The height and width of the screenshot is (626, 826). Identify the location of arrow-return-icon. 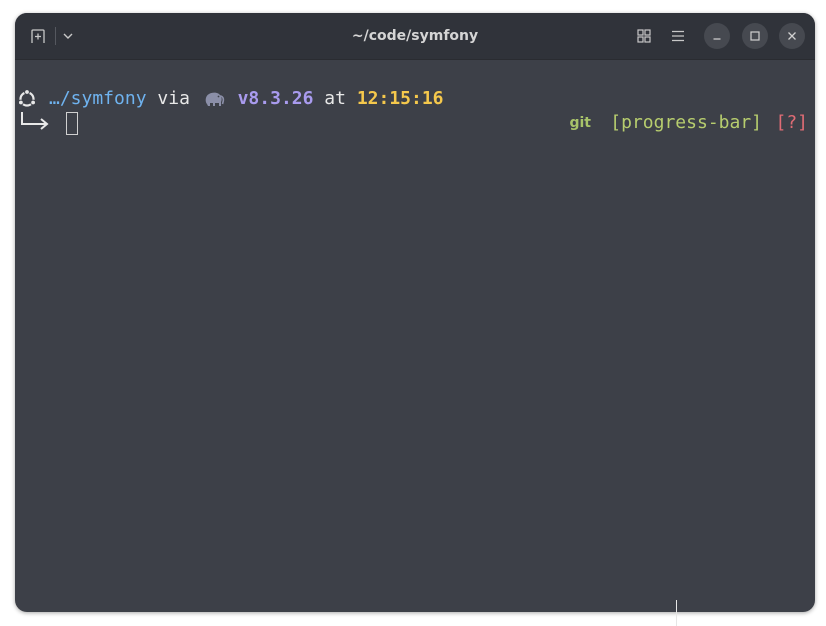
(35, 121).